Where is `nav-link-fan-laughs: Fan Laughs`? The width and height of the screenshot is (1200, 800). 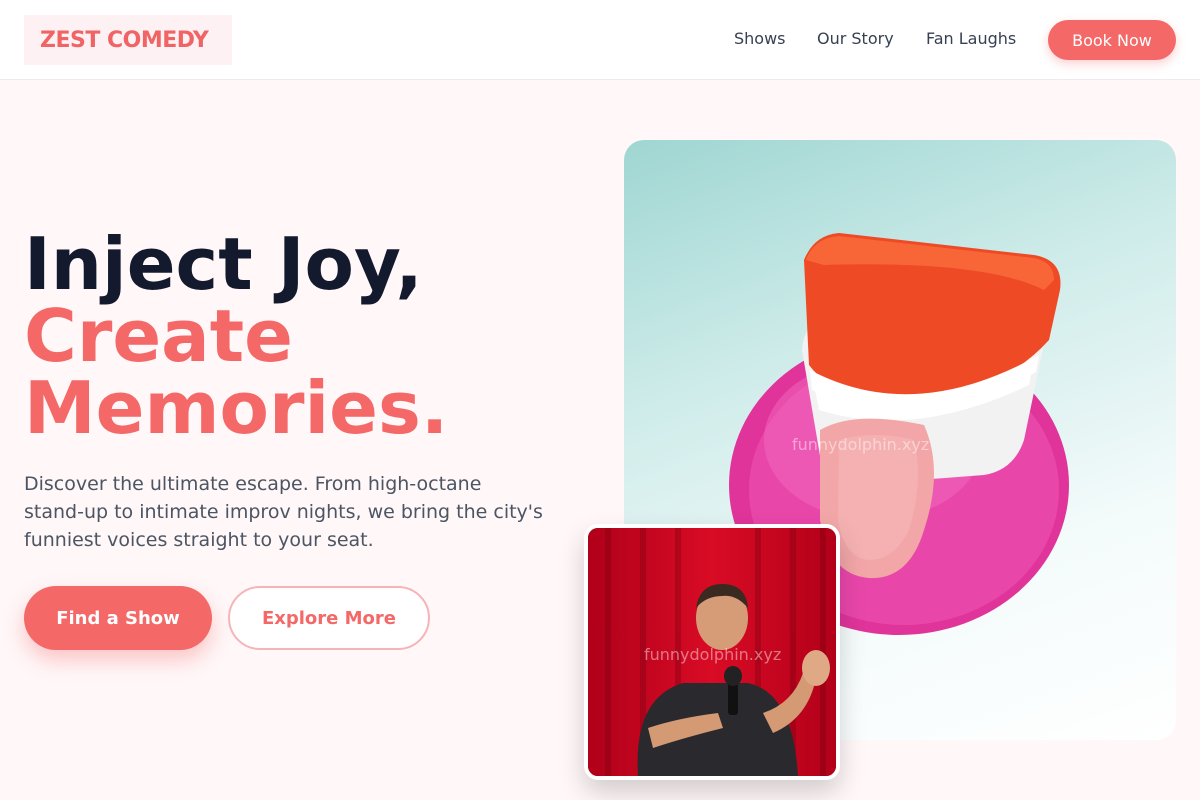 nav-link-fan-laughs: Fan Laughs is located at coordinates (971, 38).